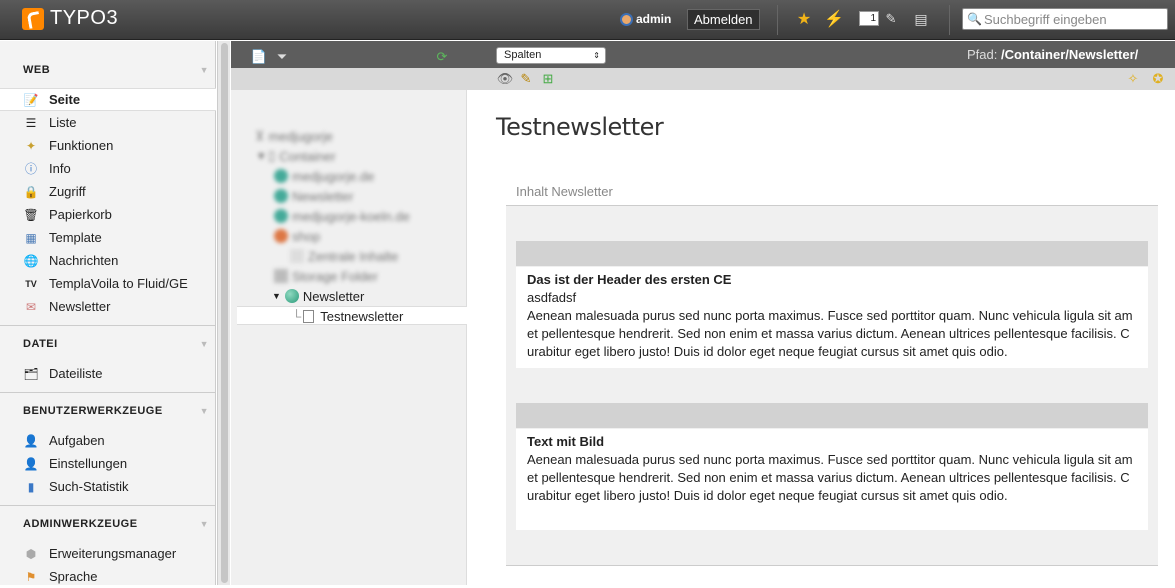 This screenshot has width=1175, height=588. I want to click on trash-icon: 🗑, so click(31, 214).